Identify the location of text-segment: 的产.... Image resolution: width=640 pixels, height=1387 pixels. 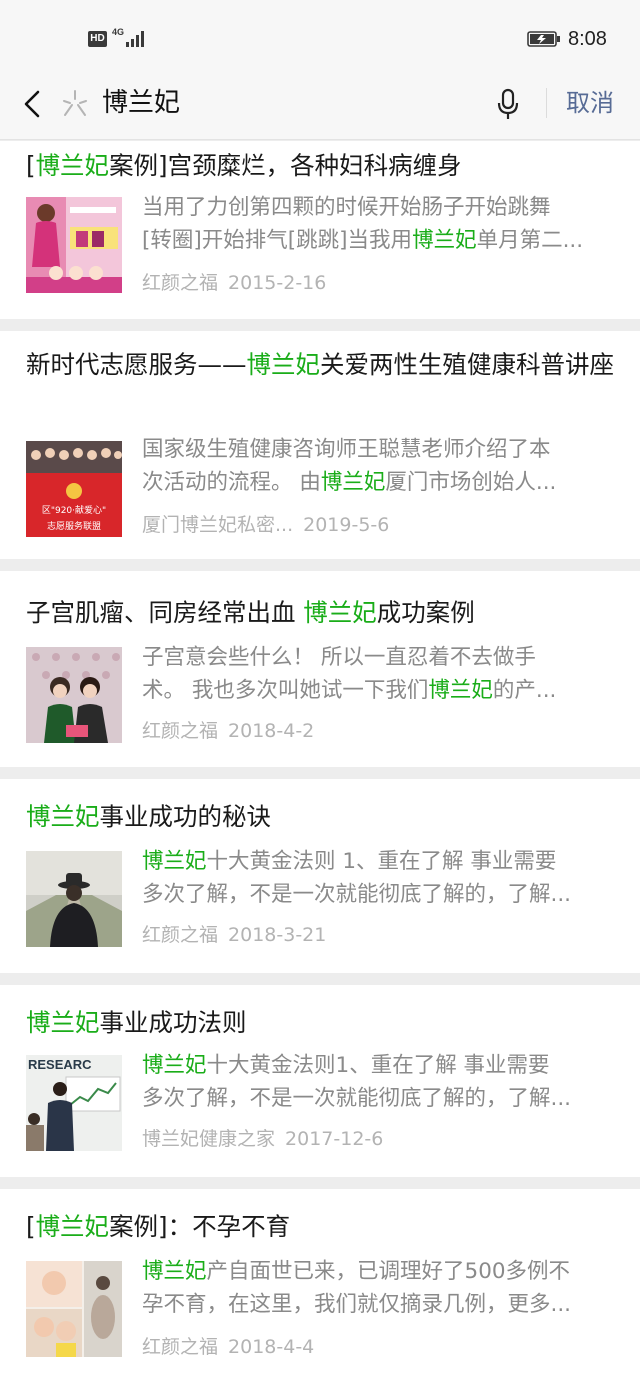
(524, 690).